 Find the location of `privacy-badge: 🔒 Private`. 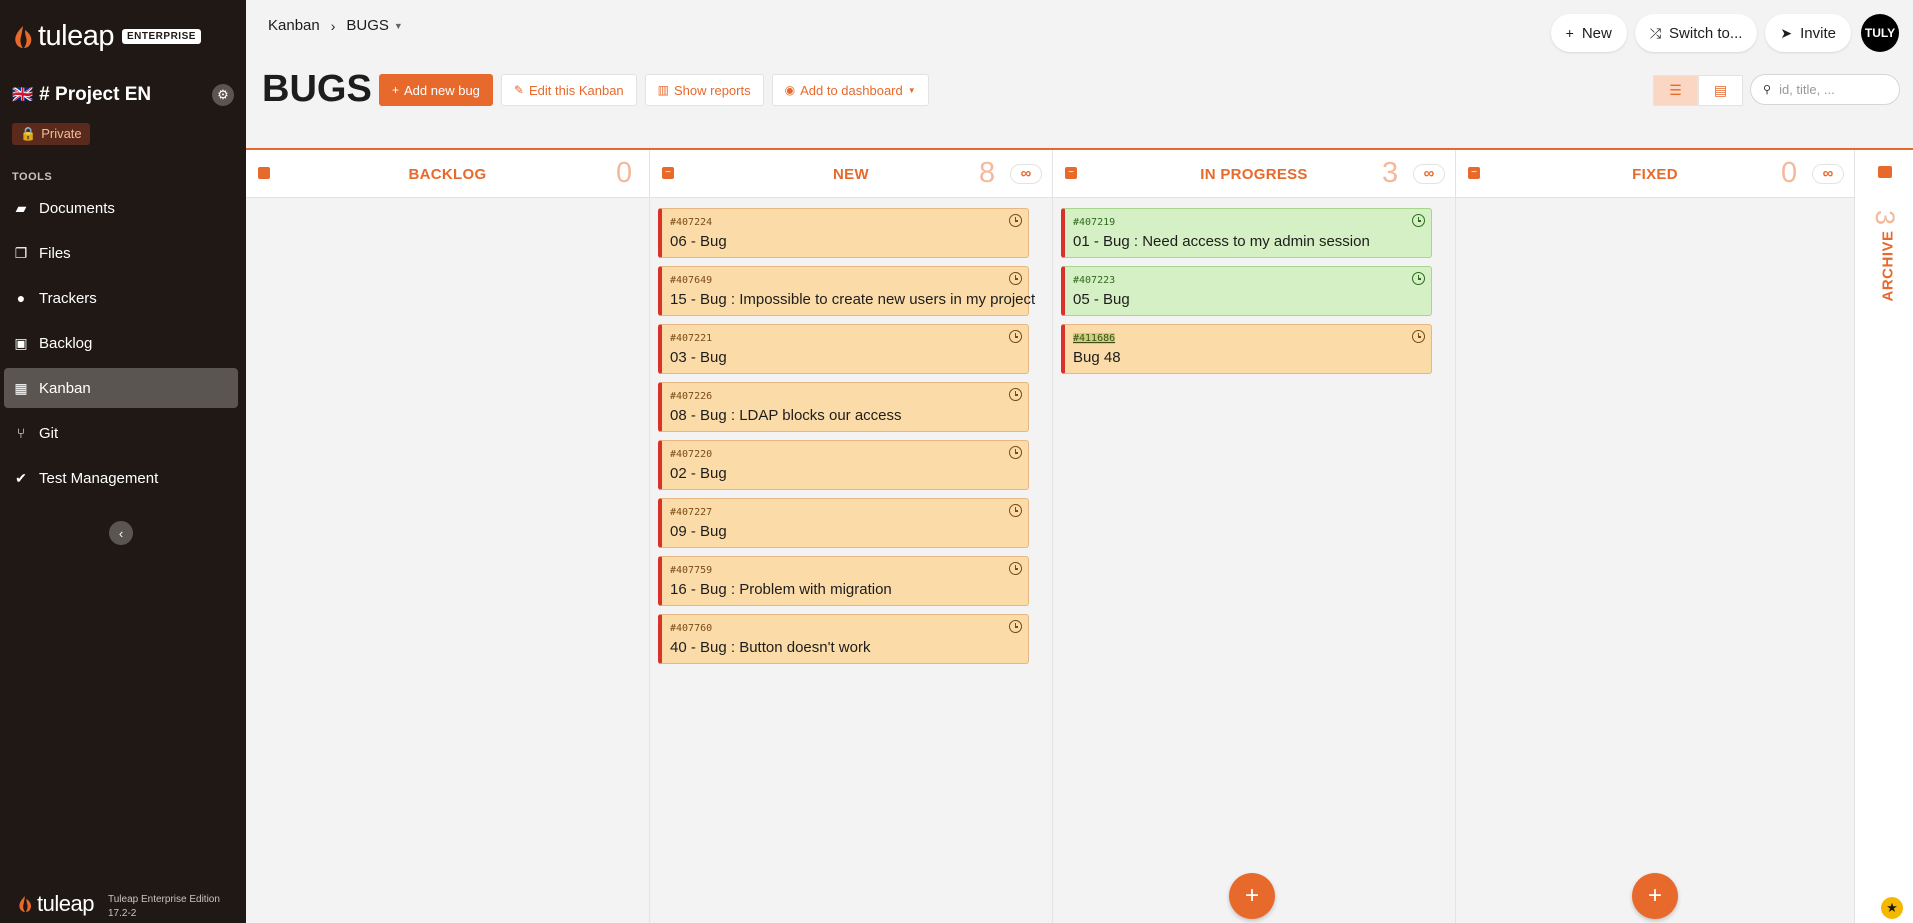

privacy-badge: 🔒 Private is located at coordinates (51, 134).